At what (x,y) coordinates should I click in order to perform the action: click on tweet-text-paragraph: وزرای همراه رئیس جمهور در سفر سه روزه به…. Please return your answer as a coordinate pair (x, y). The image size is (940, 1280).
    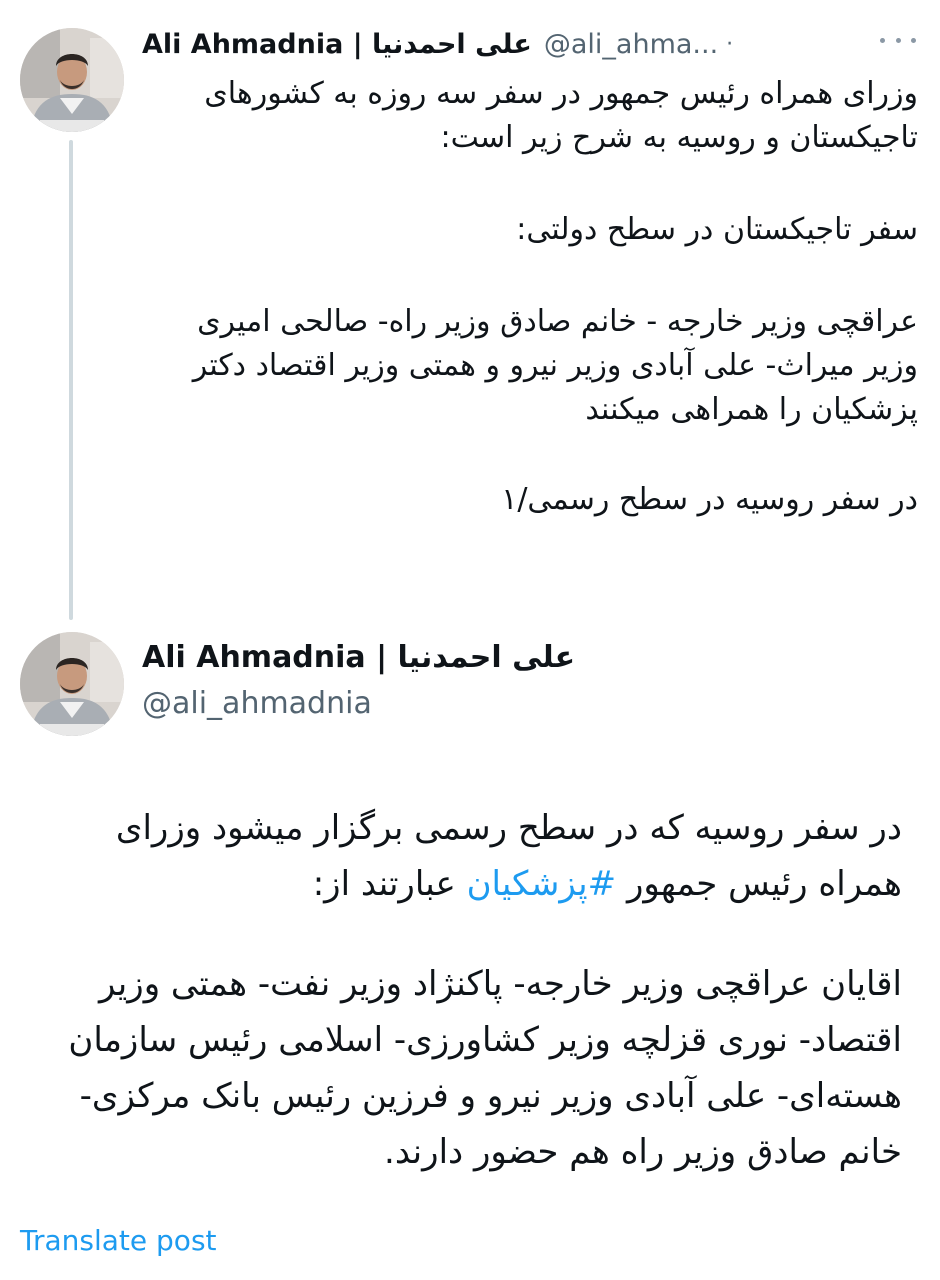
    Looking at the image, I should click on (561, 115).